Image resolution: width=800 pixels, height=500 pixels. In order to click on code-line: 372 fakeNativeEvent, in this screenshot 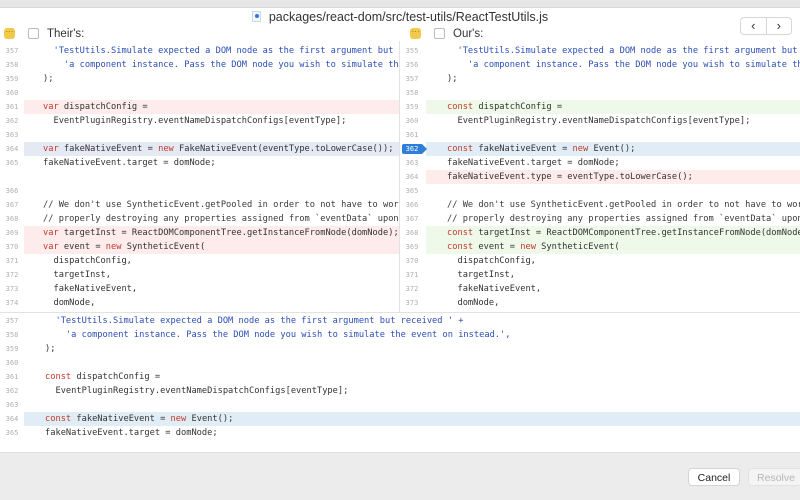, I will do `click(600, 289)`.